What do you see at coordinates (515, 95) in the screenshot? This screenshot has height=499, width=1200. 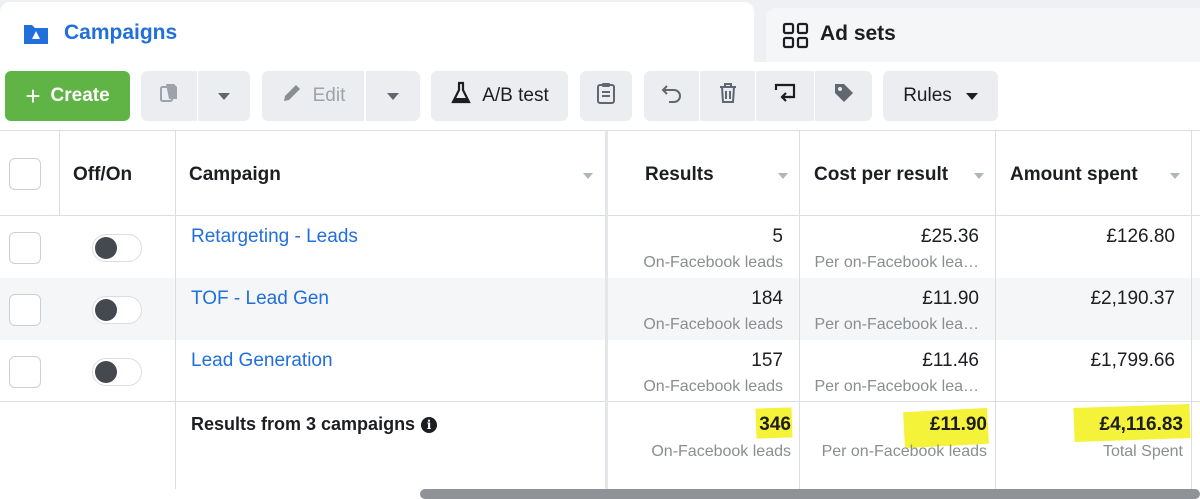 I see `ab-test-button-label: A/B test` at bounding box center [515, 95].